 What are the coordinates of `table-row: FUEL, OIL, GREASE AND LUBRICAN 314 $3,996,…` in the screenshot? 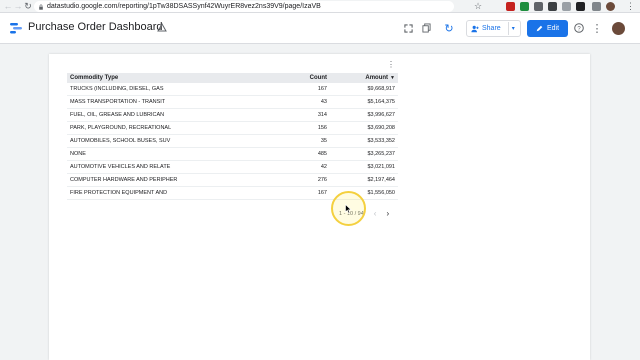 It's located at (232, 115).